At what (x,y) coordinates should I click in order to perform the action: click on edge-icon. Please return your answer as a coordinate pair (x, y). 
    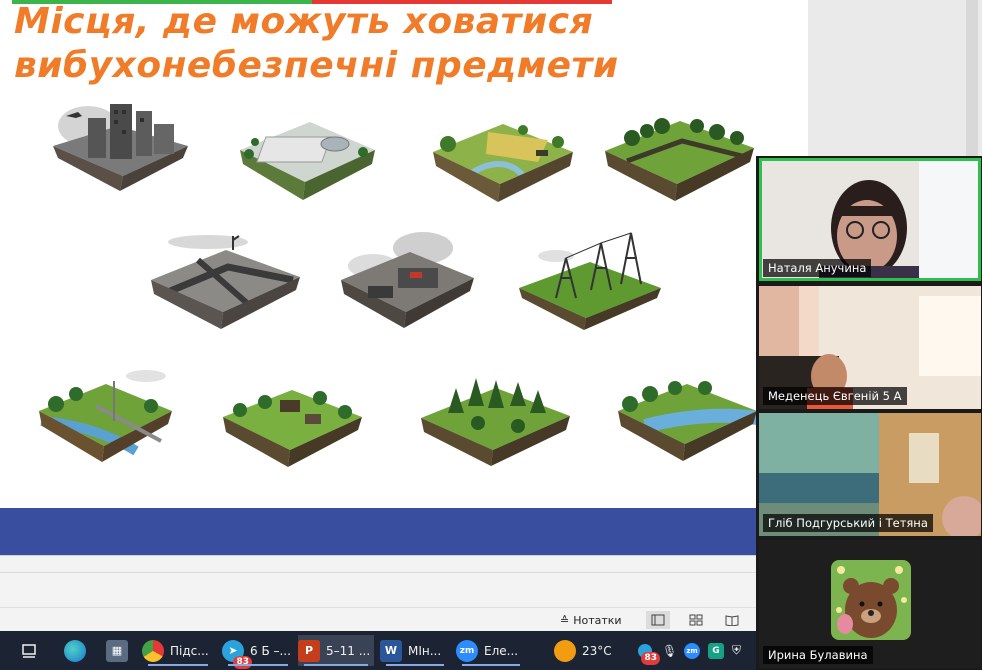
    Looking at the image, I should click on (75, 650).